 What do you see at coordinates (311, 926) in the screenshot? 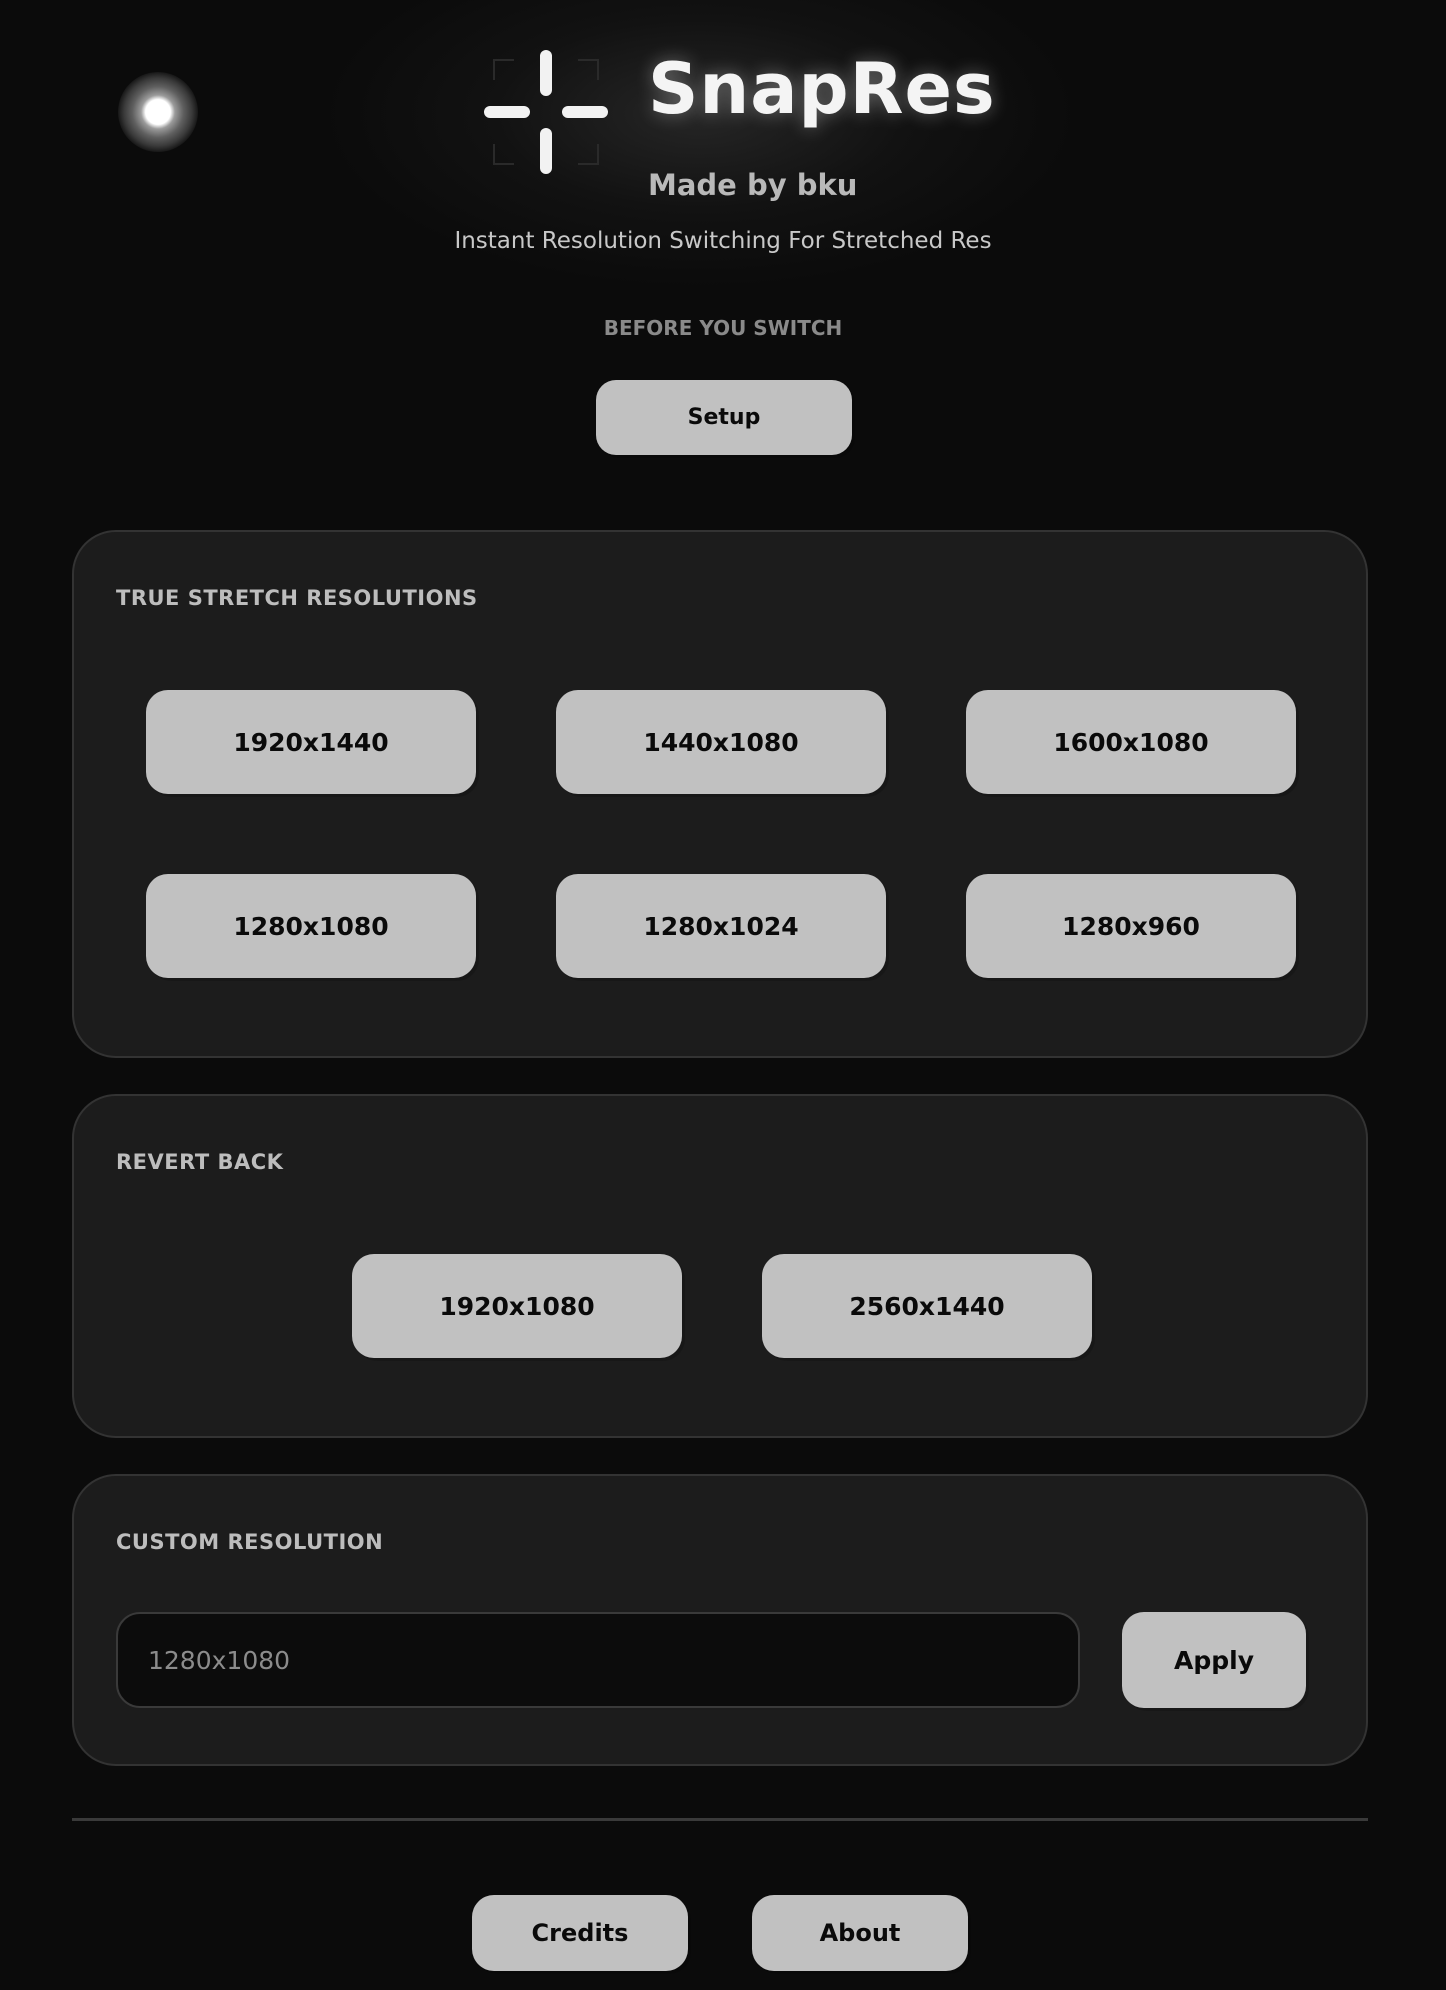
I see `resolution-button-1280x1080: 1280x1080` at bounding box center [311, 926].